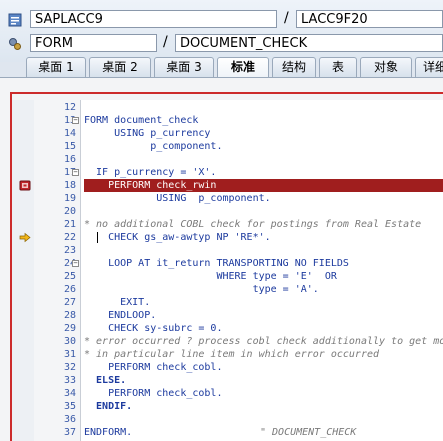  Describe the element at coordinates (15, 20) in the screenshot. I see `program-icon` at that location.